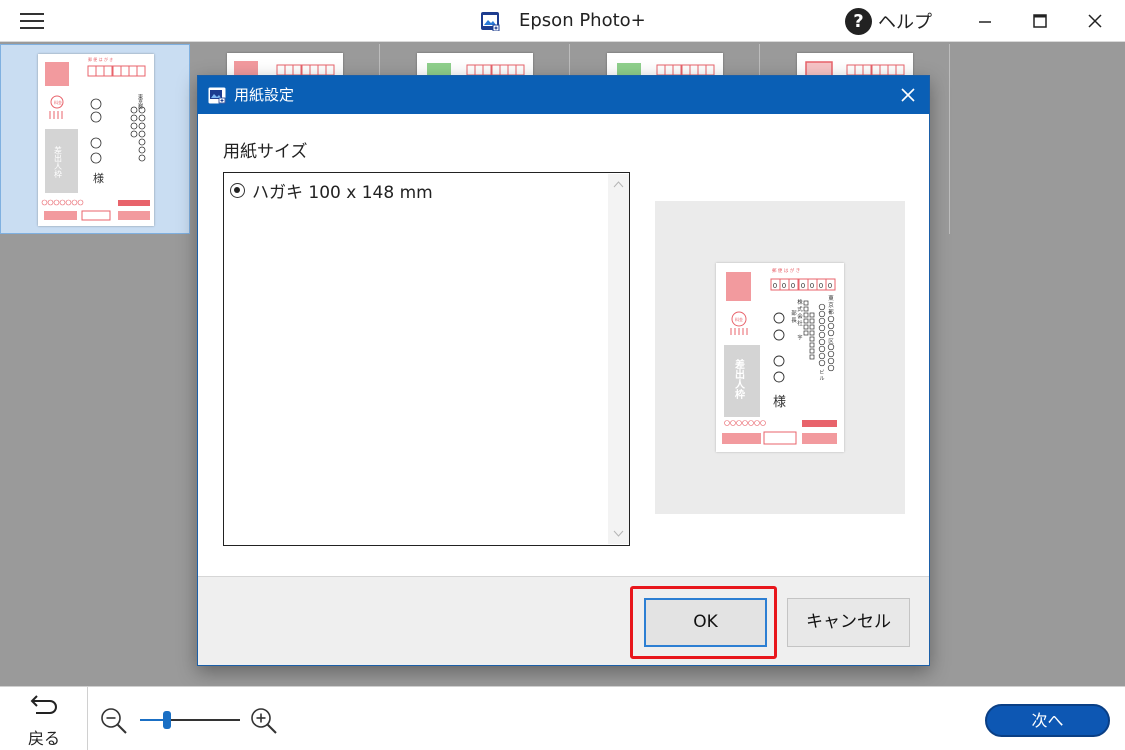  What do you see at coordinates (490, 21) in the screenshot?
I see `epson-photo-app-icon` at bounding box center [490, 21].